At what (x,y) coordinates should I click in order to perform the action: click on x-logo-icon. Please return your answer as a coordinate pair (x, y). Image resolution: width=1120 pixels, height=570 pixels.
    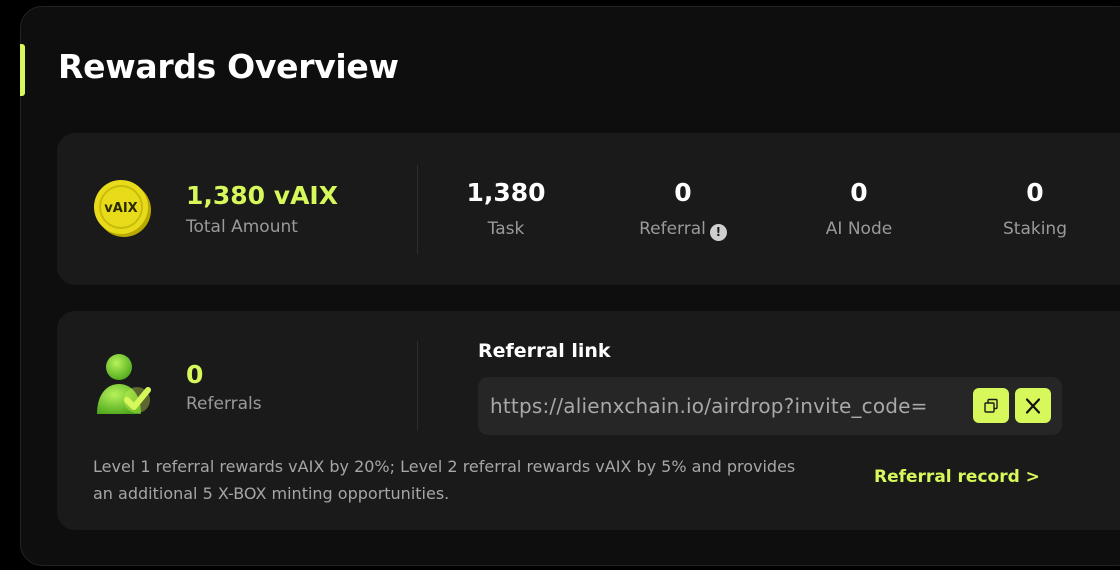
    Looking at the image, I should click on (1033, 405).